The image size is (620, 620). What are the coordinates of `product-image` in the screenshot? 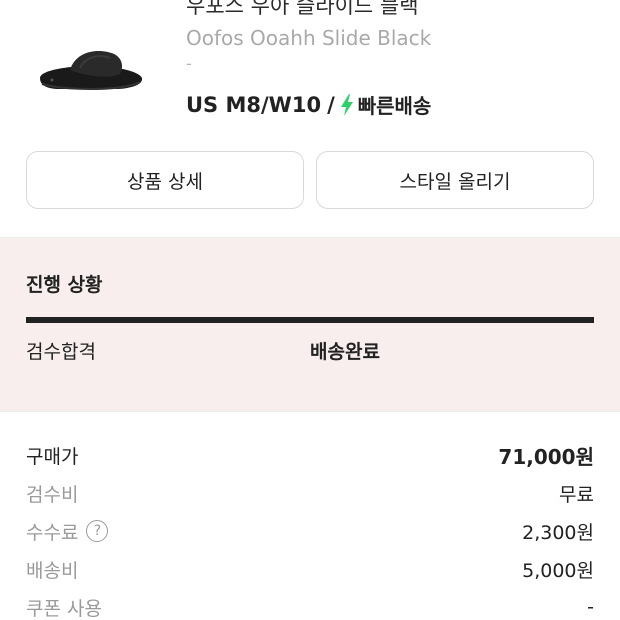 It's located at (90, 70).